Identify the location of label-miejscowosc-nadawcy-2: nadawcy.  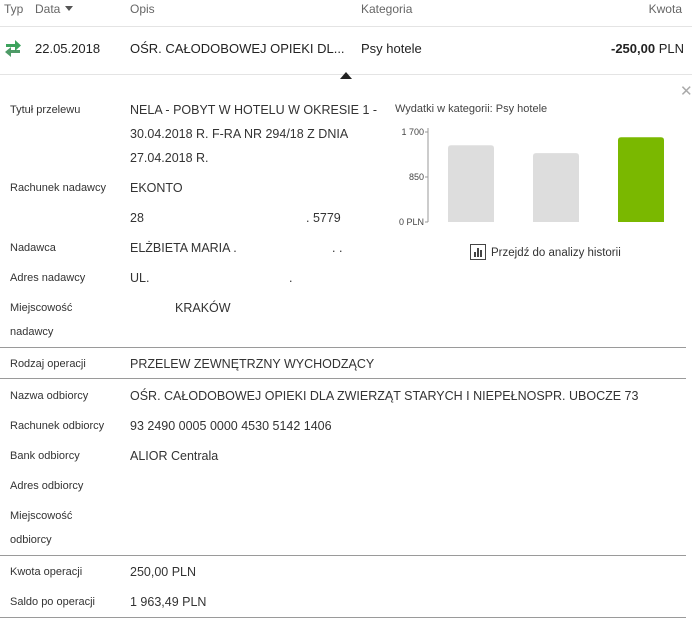
(32, 332).